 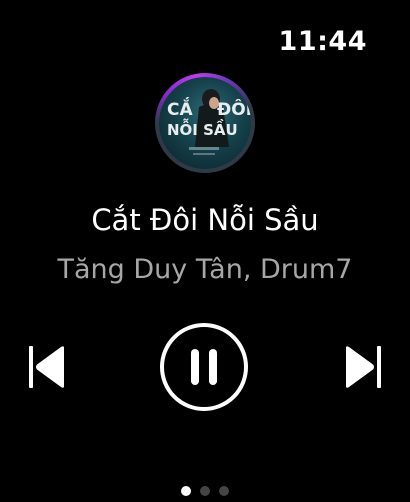 I want to click on play-pause-button, so click(x=204, y=367).